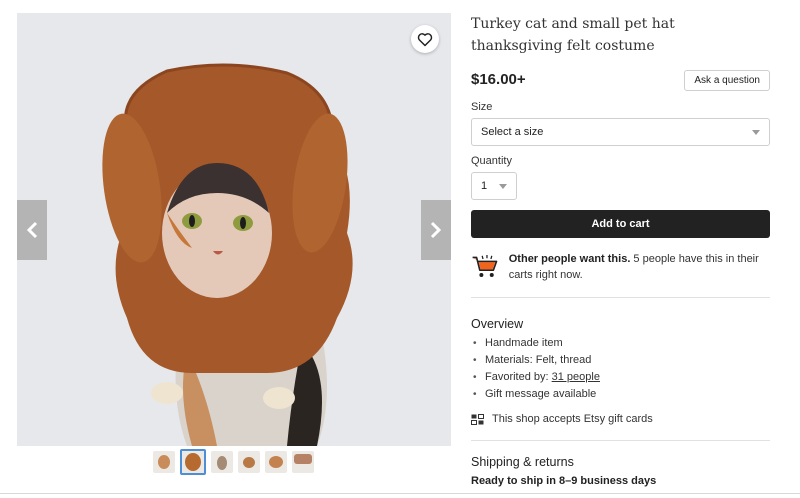 The height and width of the screenshot is (498, 800). I want to click on ask-question-button: Ask a question, so click(727, 80).